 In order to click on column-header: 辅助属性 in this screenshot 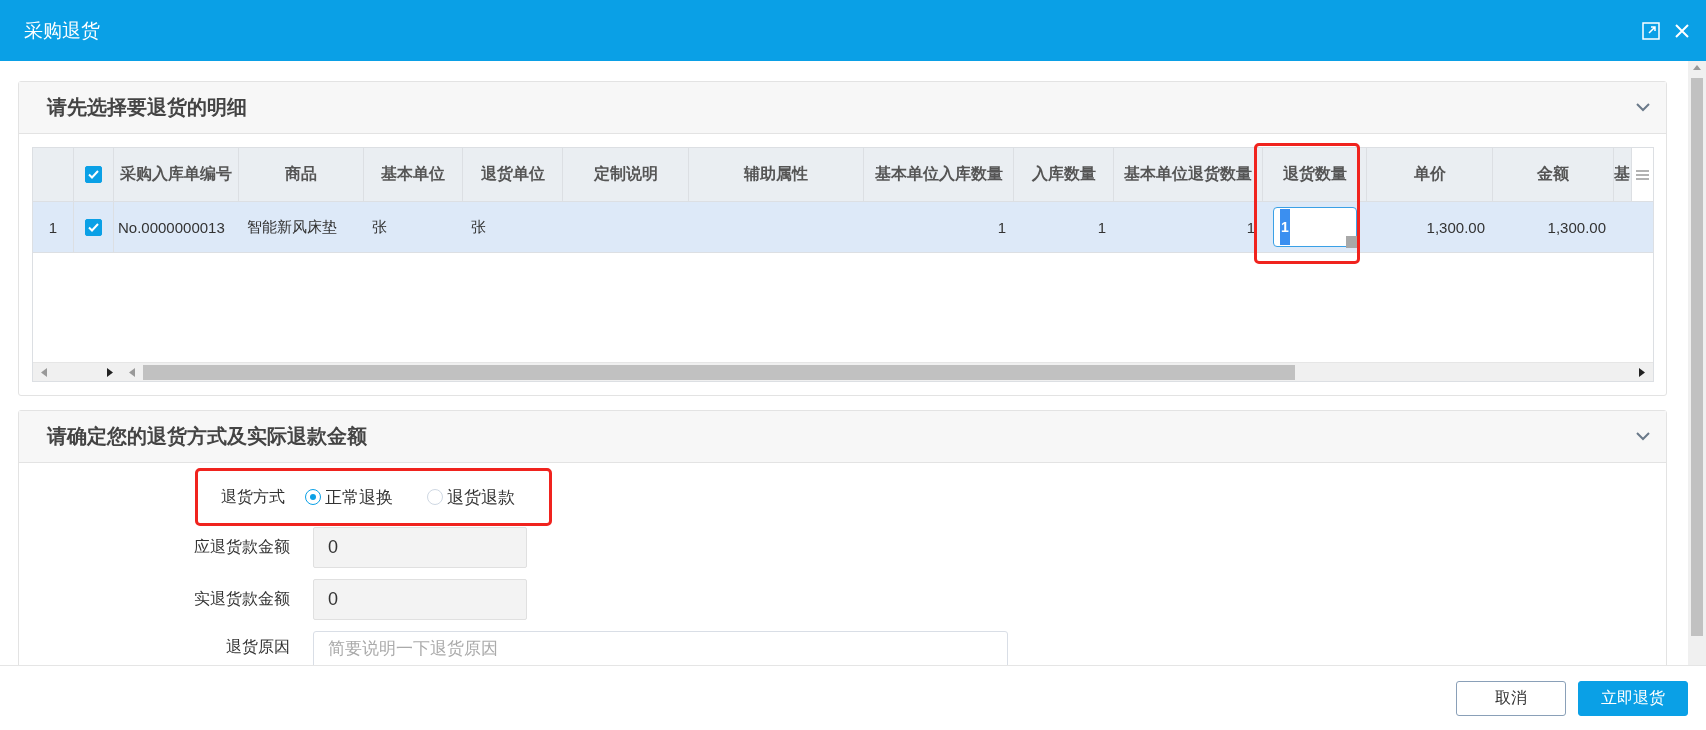, I will do `click(776, 174)`.